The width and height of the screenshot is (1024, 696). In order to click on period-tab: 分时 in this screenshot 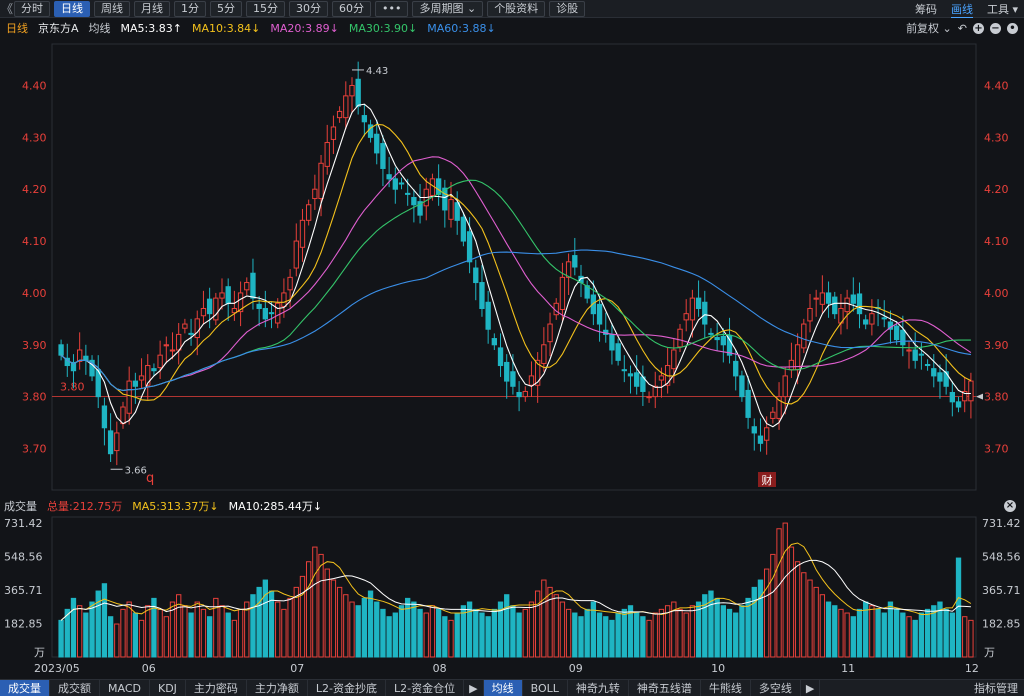, I will do `click(32, 9)`.